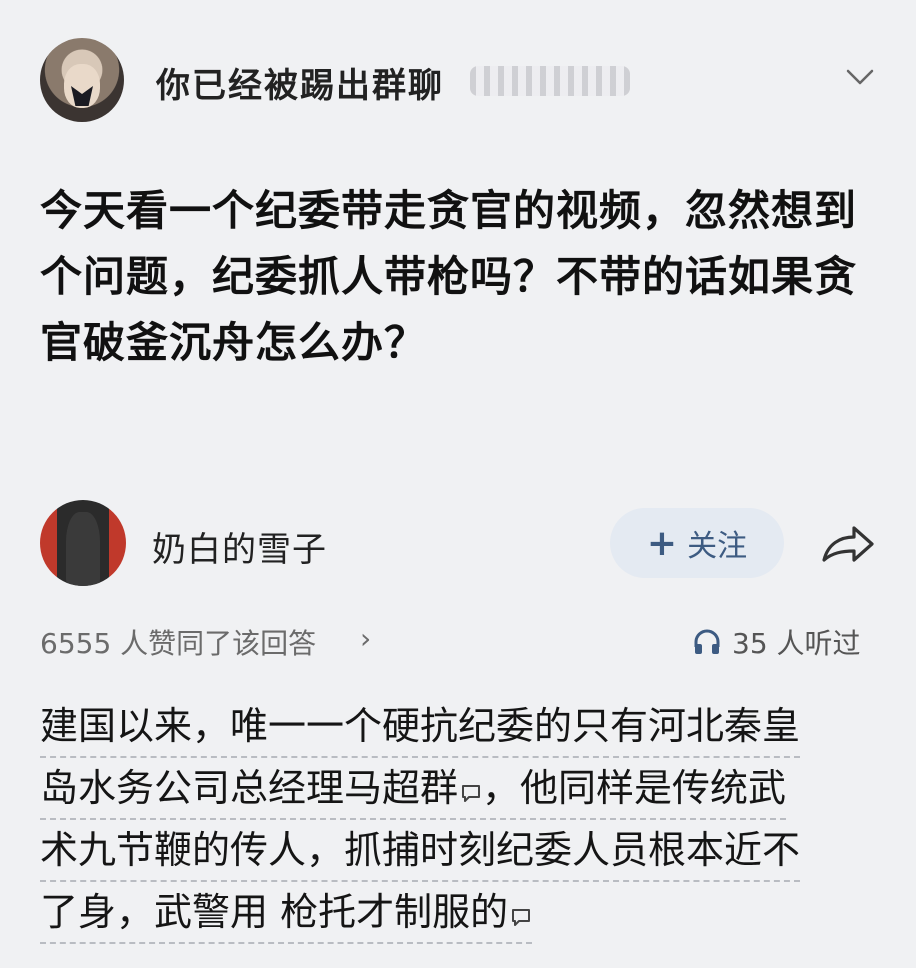  I want to click on author-name: 奶白的雪子, so click(239, 546).